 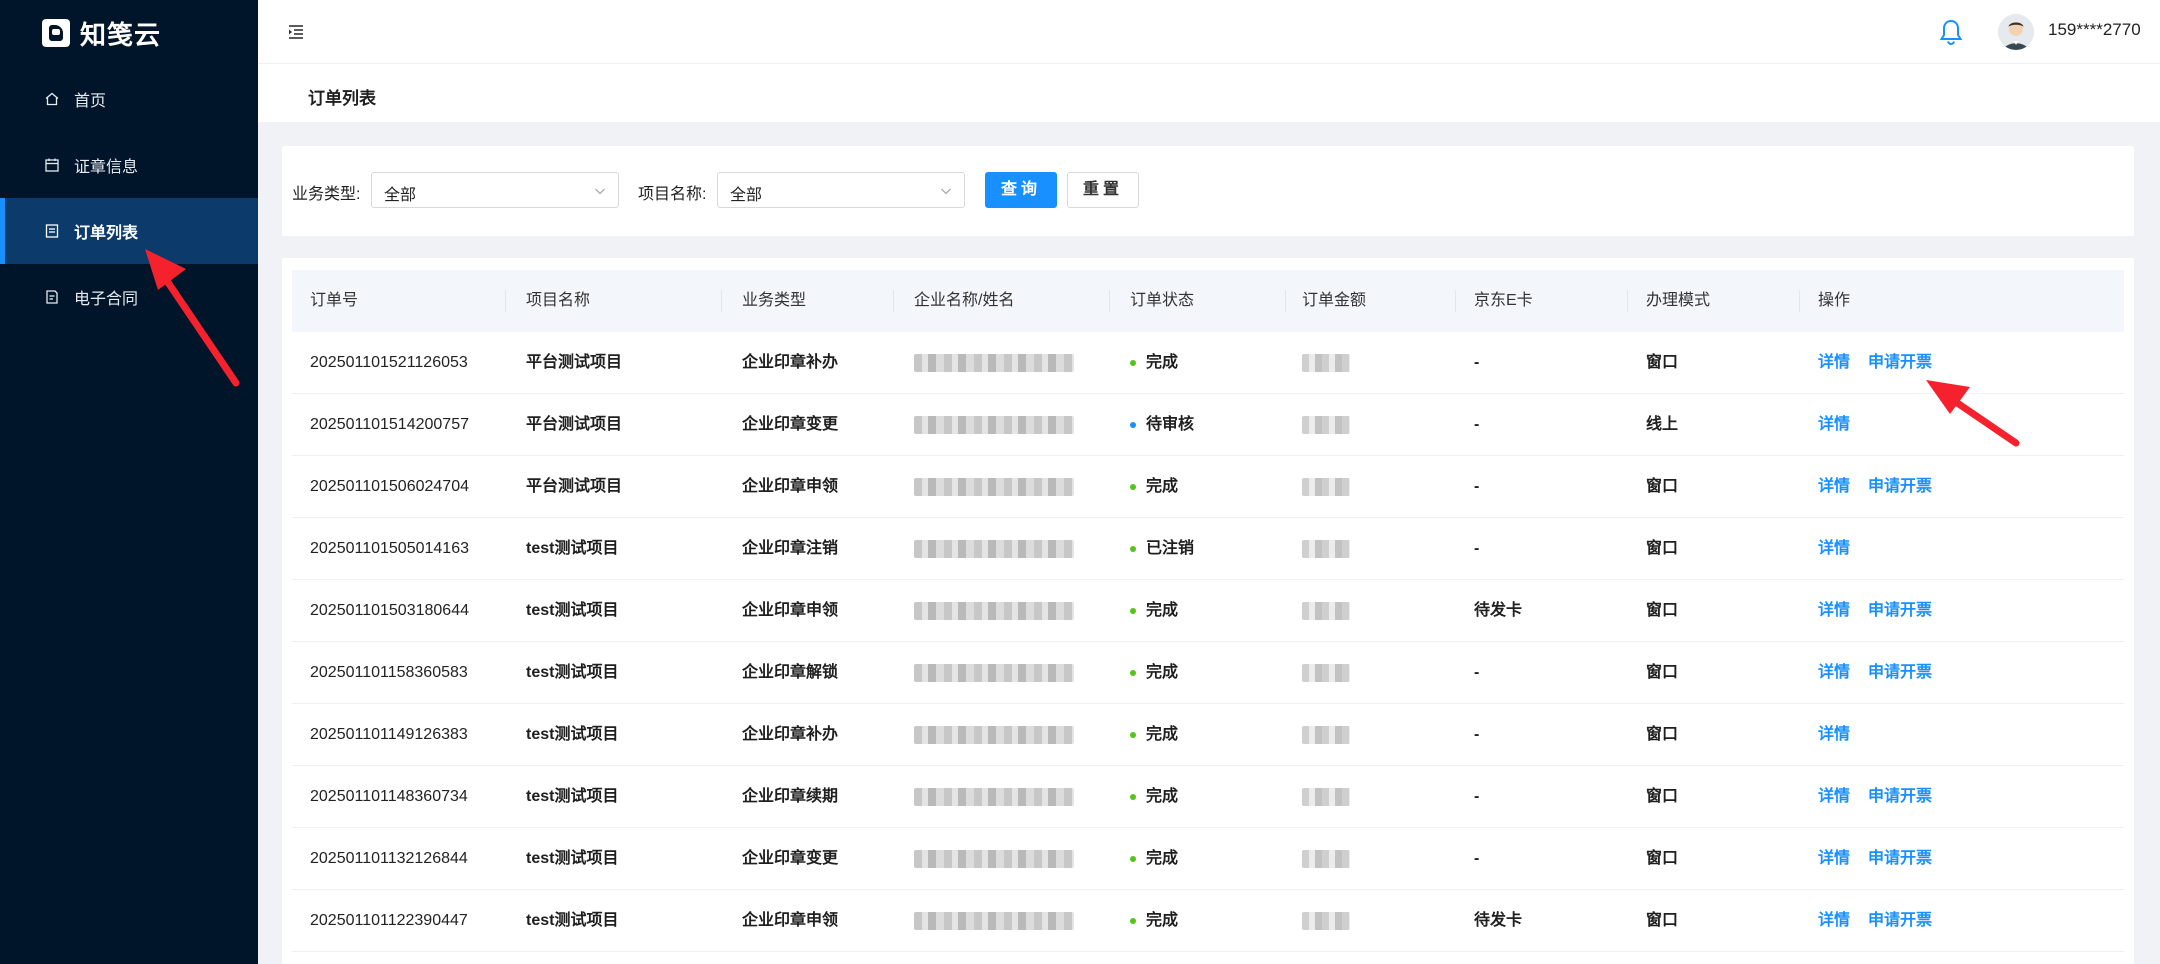 I want to click on column-header-project: 项目名称, so click(x=558, y=300).